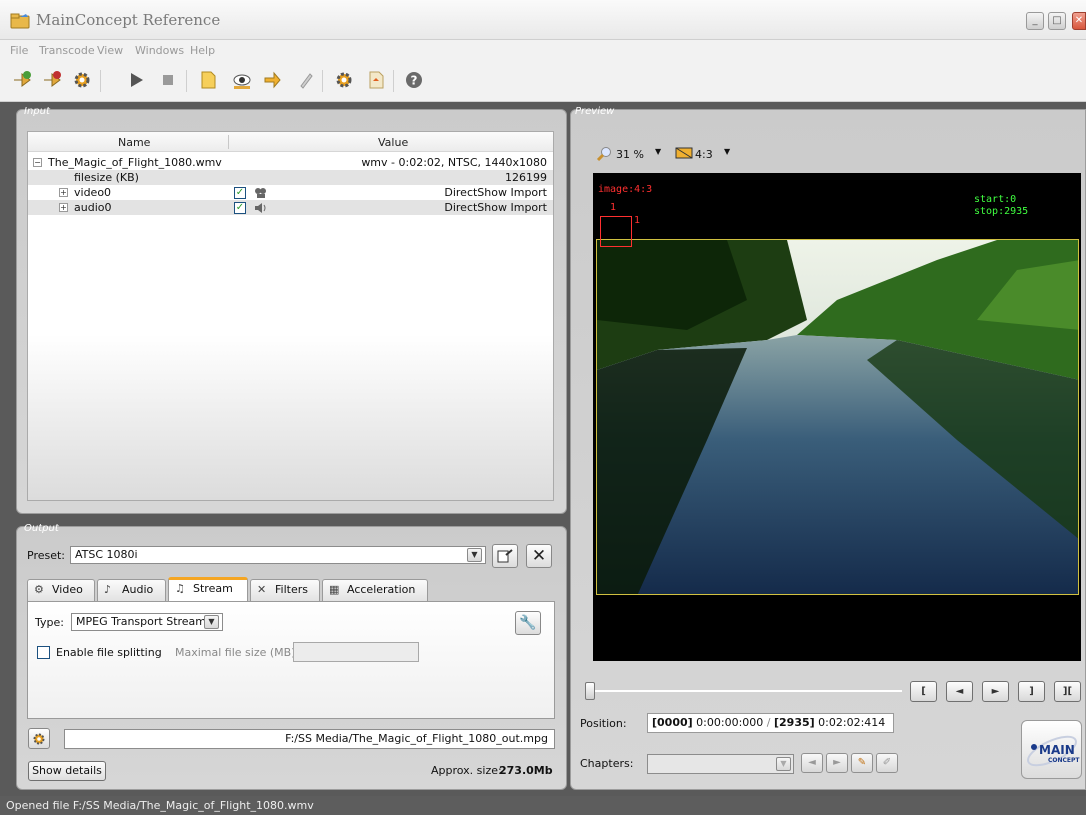 The height and width of the screenshot is (815, 1086). I want to click on step-back-button: ◄, so click(959, 691).